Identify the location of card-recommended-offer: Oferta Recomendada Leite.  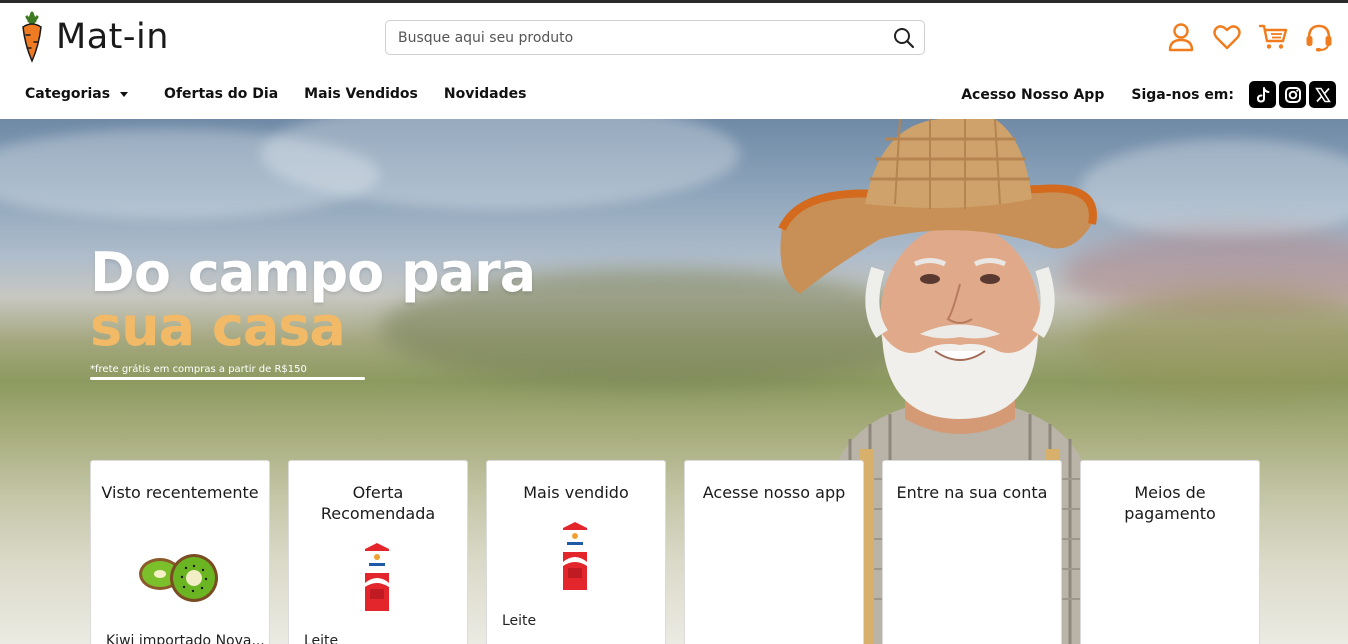
(378, 552).